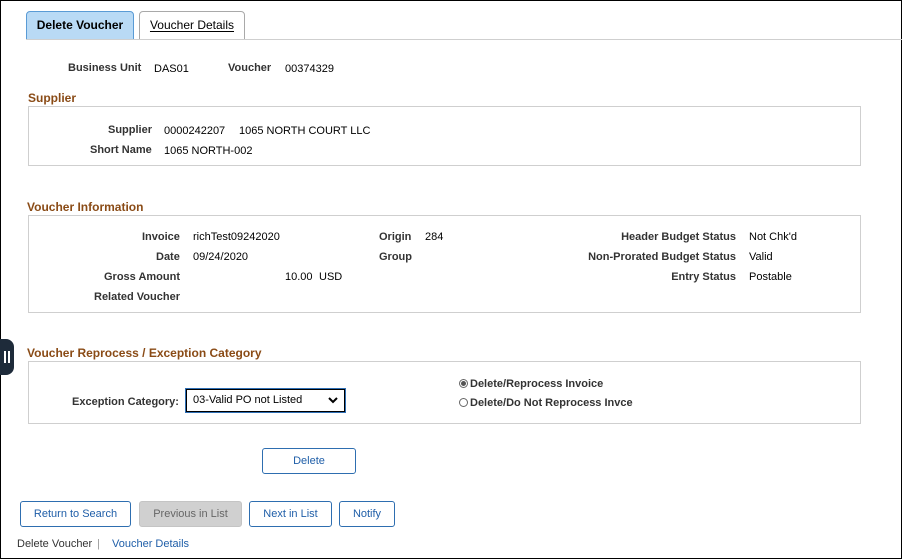 Image resolution: width=902 pixels, height=559 pixels. Describe the element at coordinates (770, 277) in the screenshot. I see `entry-status-value: Postable` at that location.